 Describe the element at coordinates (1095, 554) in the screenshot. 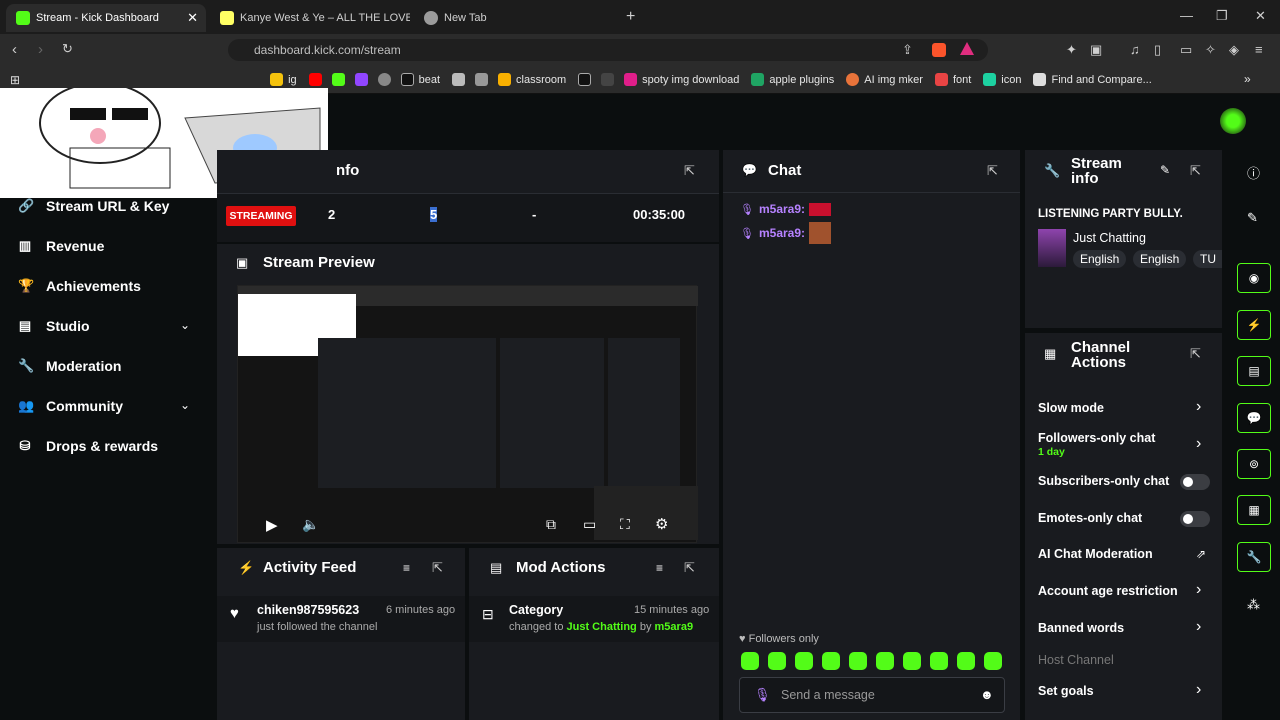

I see `ai-chat-moderation-label: AI Chat Moderation` at that location.